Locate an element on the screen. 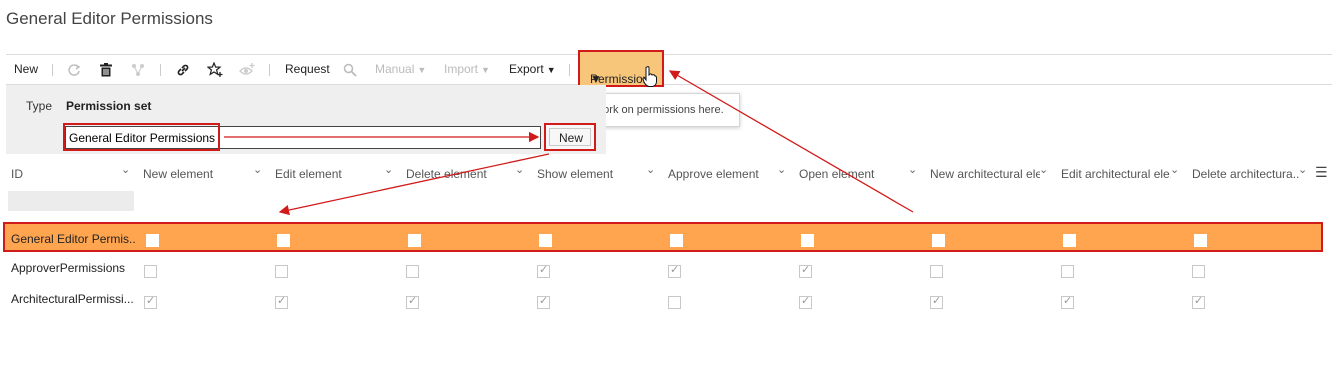 This screenshot has height=379, width=1332. hand-cursor-icon is located at coordinates (649, 76).